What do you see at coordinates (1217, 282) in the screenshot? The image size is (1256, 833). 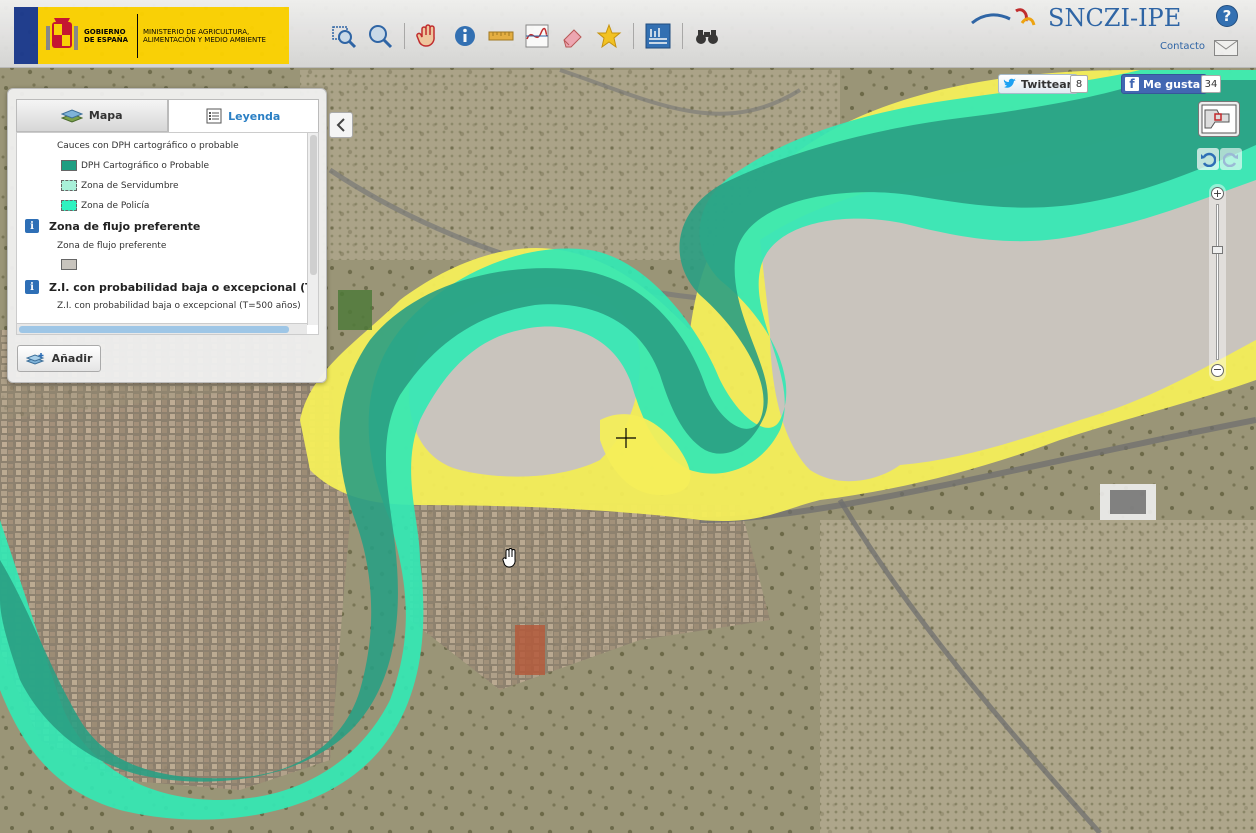 I see `zoom-slider-track` at bounding box center [1217, 282].